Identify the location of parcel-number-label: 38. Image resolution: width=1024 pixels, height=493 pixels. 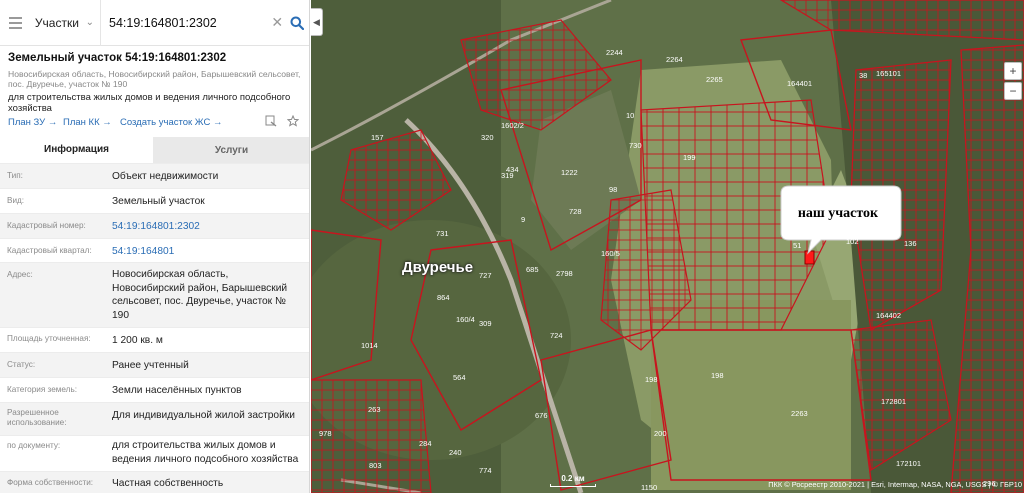
(863, 75).